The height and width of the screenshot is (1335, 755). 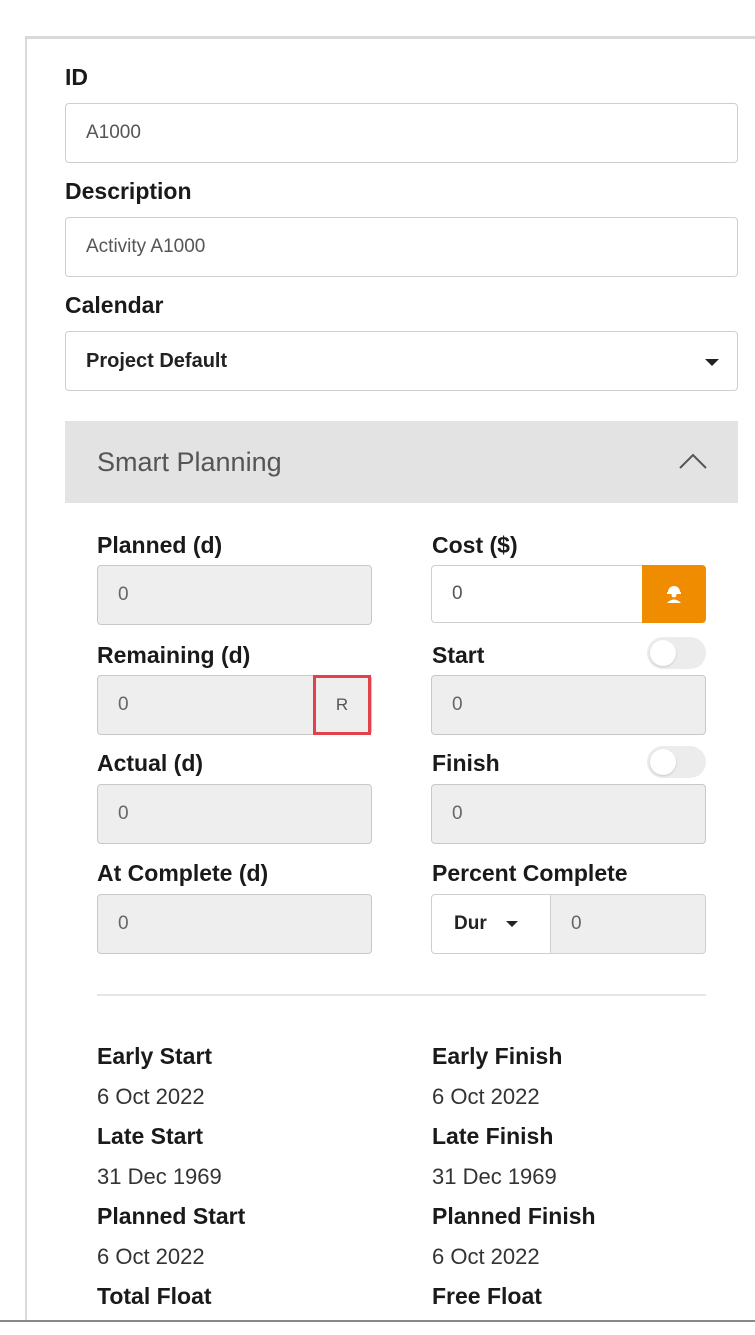 What do you see at coordinates (123, 923) in the screenshot?
I see `at-complete-value: 0` at bounding box center [123, 923].